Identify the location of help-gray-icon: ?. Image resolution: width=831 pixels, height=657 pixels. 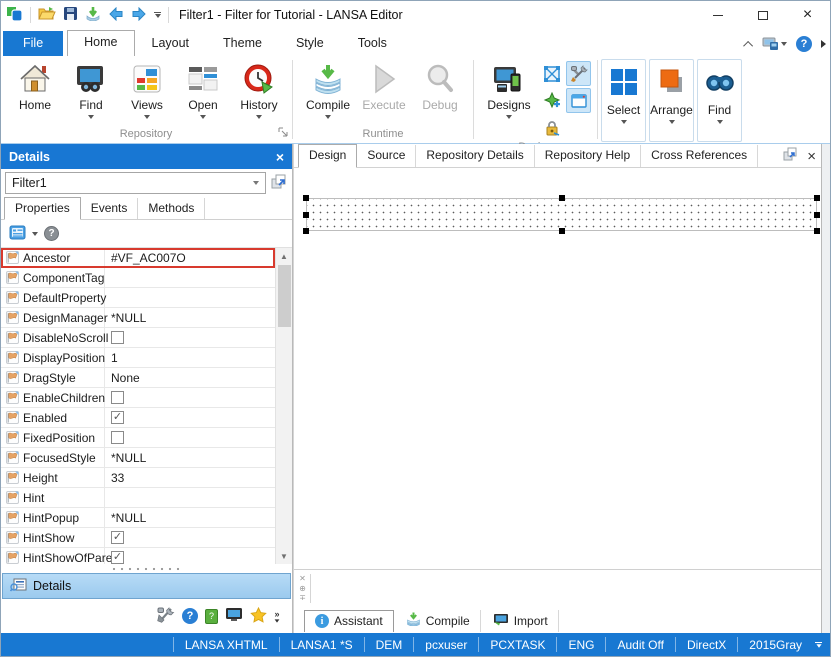
(51, 233).